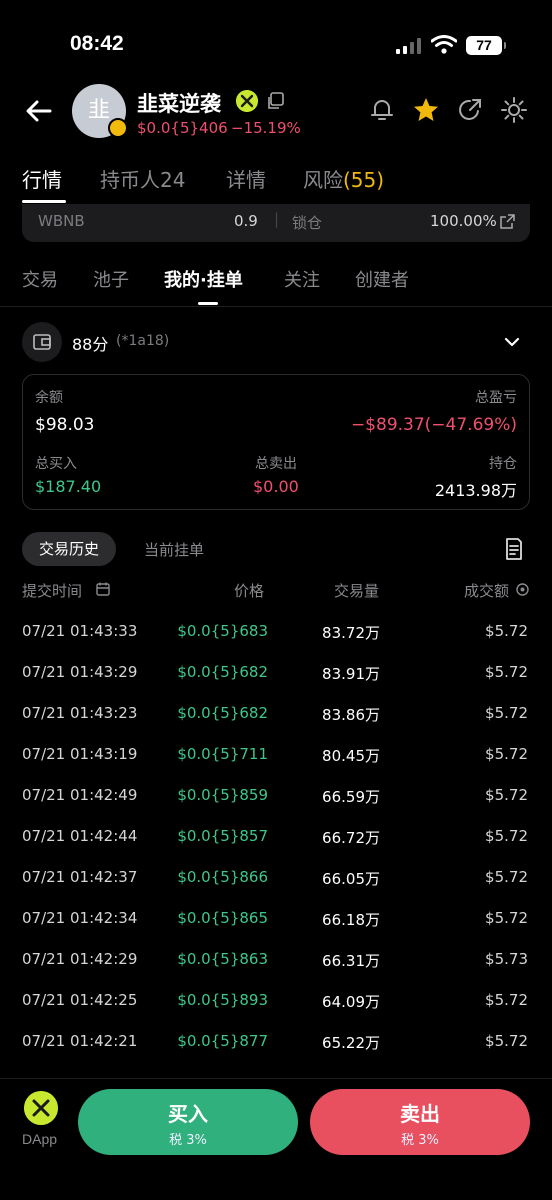 This screenshot has height=1200, width=552. What do you see at coordinates (111, 279) in the screenshot?
I see `subtab-pools: 池子` at bounding box center [111, 279].